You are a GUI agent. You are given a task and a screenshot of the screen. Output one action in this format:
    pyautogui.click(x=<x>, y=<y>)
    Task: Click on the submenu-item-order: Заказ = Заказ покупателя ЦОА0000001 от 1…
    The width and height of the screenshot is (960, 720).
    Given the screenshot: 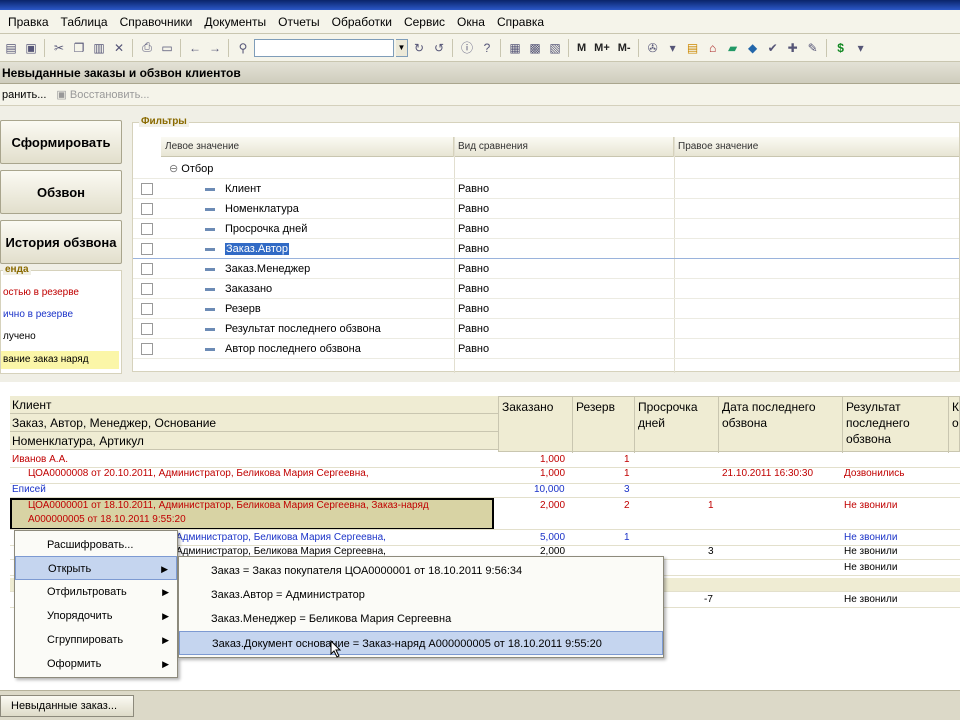 What is the action you would take?
    pyautogui.click(x=421, y=571)
    